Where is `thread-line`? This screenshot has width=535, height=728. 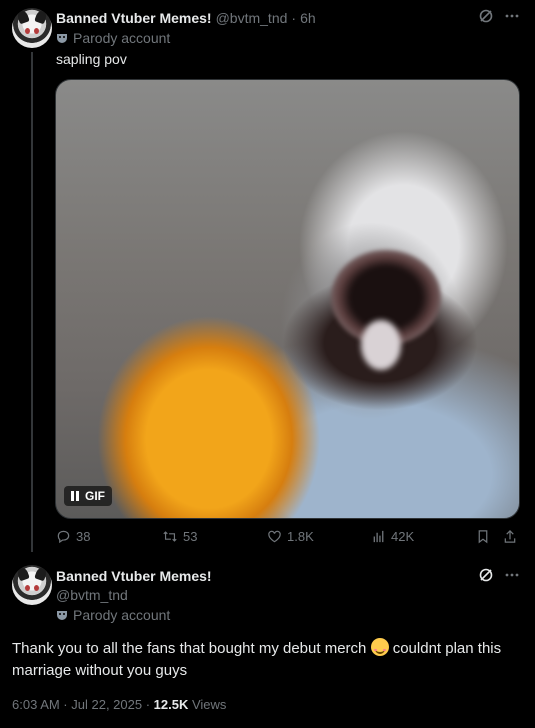
thread-line is located at coordinates (32, 302).